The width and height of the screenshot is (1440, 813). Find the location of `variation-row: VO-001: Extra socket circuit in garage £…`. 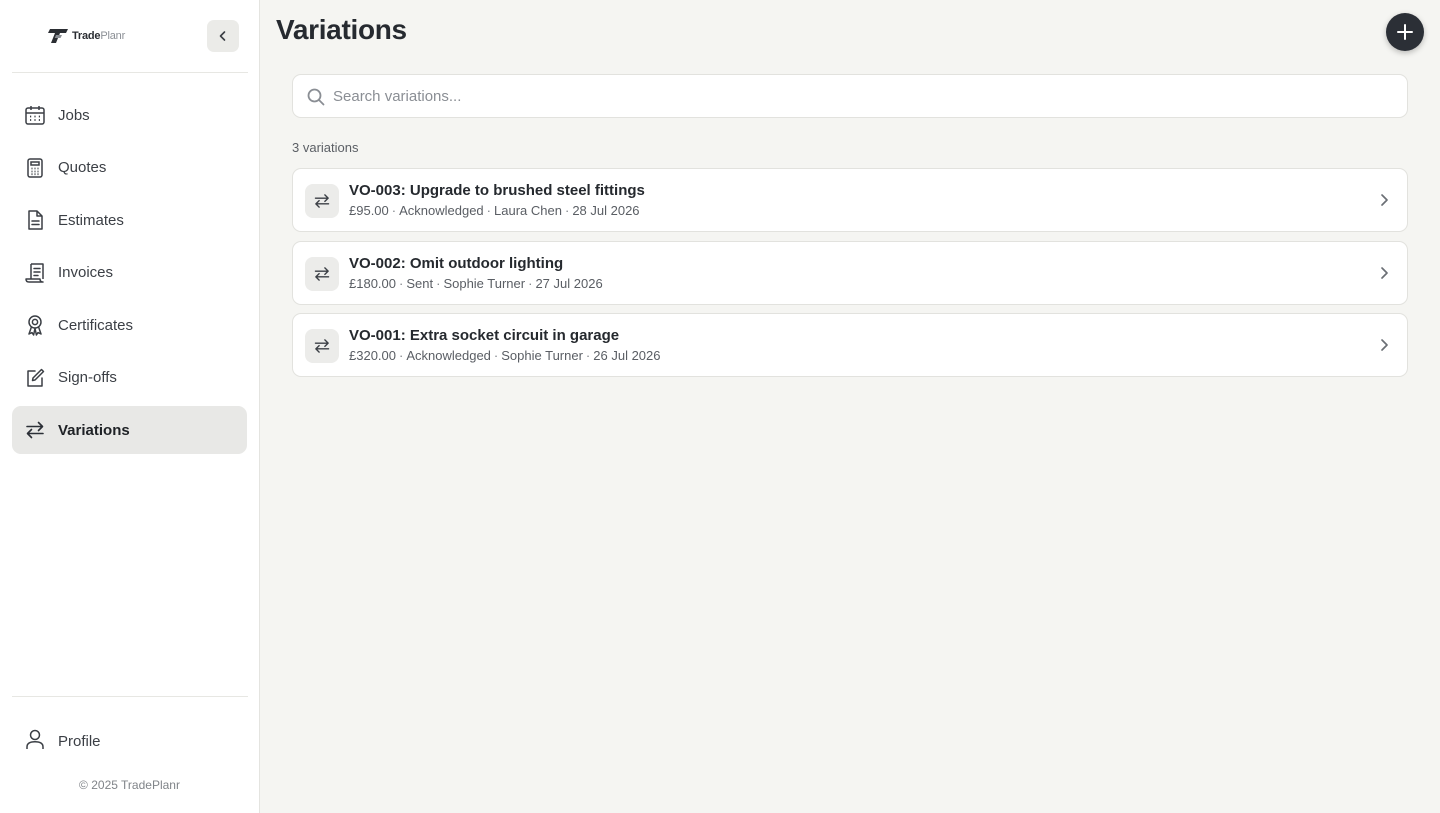

variation-row: VO-001: Extra socket circuit in garage £… is located at coordinates (850, 345).